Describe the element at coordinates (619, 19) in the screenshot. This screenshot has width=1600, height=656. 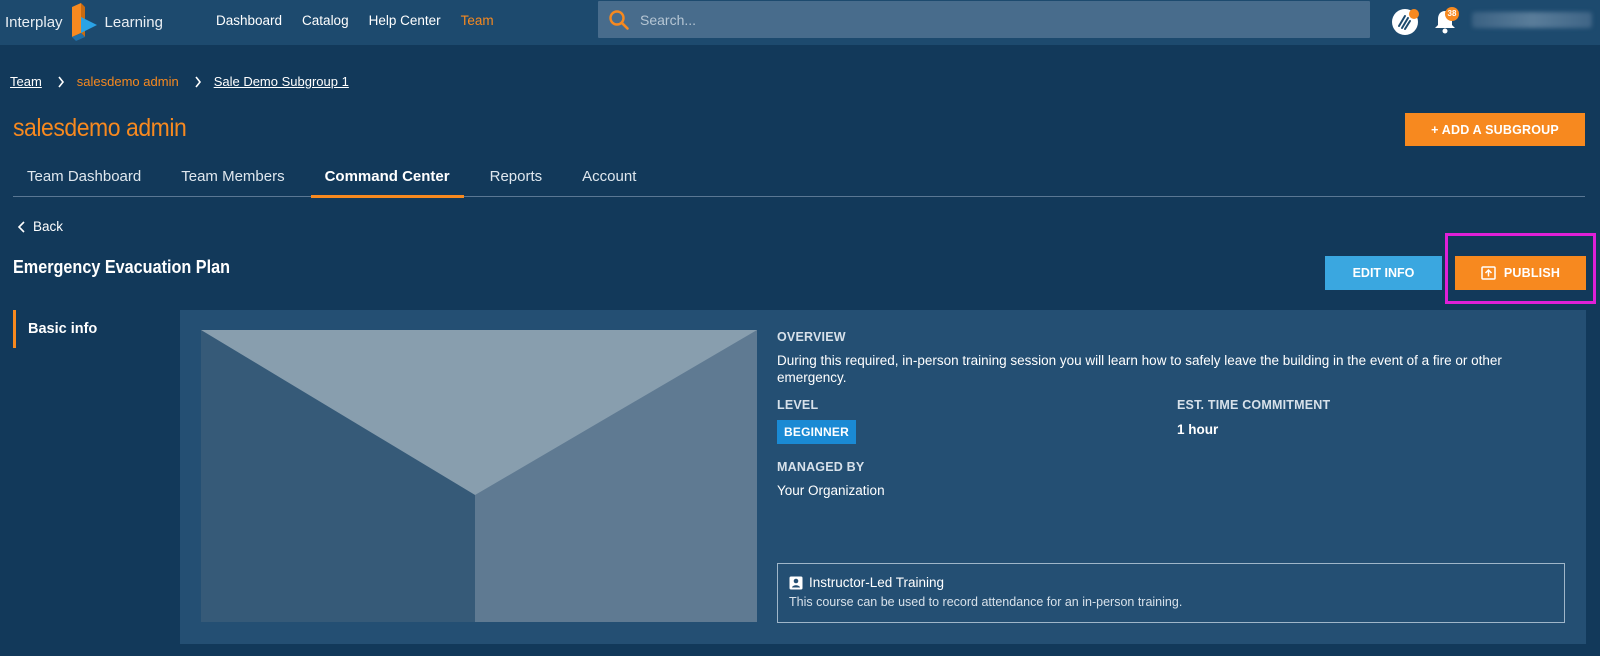
I see `search-icon` at that location.